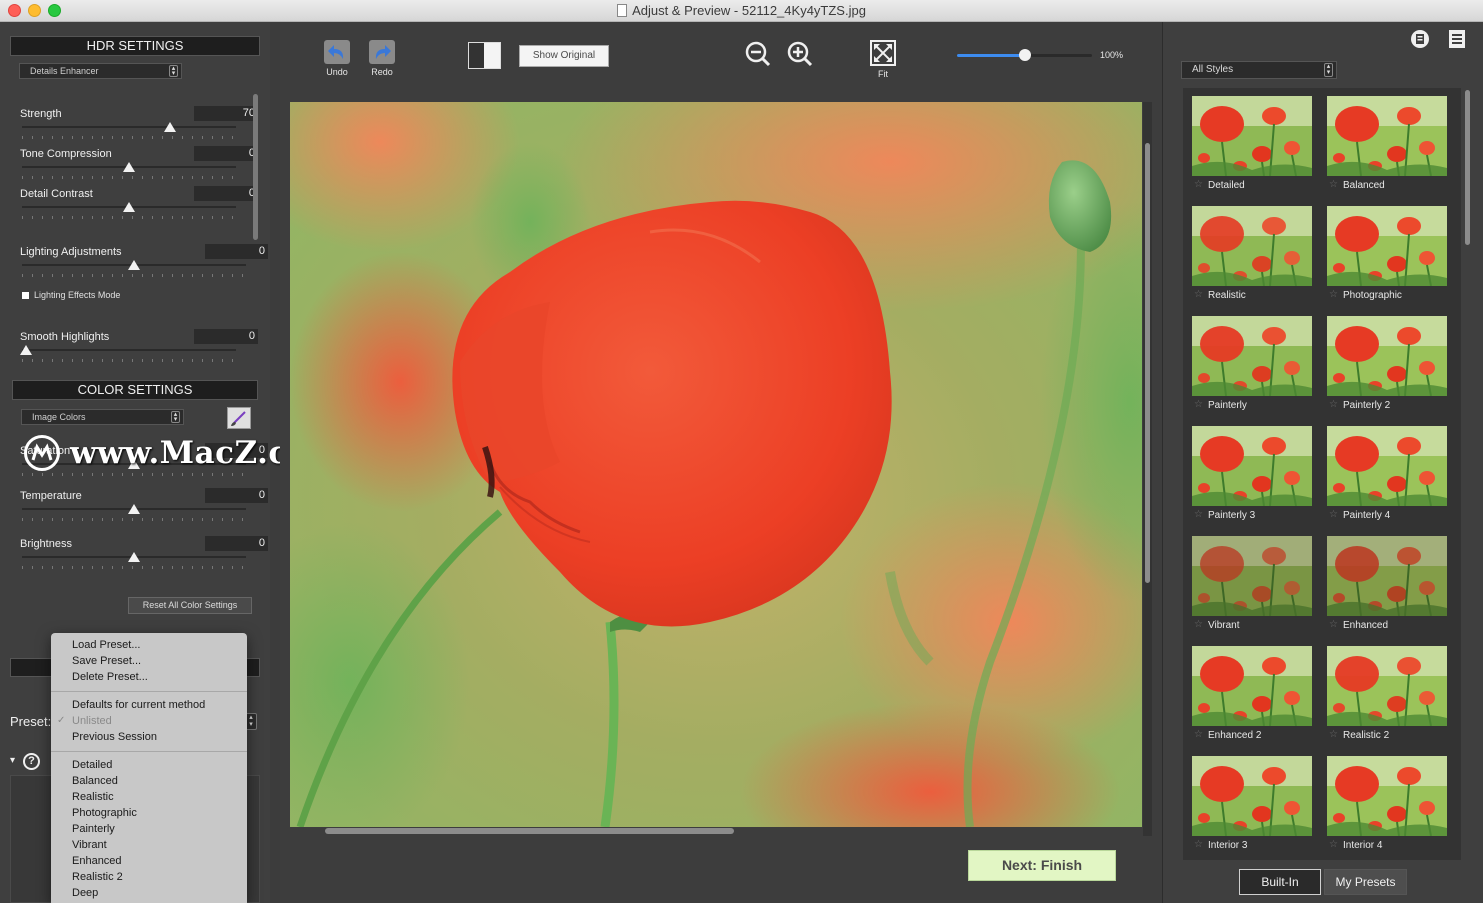 This screenshot has width=1483, height=903. Describe the element at coordinates (93, 829) in the screenshot. I see `menu-preset-item: Painterly` at that location.